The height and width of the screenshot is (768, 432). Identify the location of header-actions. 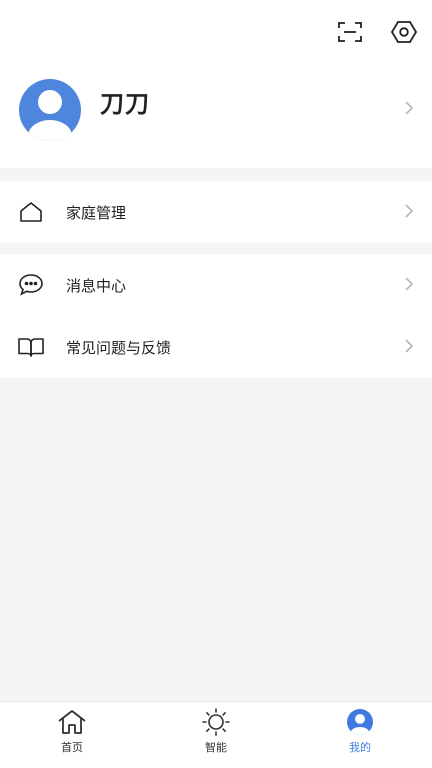
(377, 32).